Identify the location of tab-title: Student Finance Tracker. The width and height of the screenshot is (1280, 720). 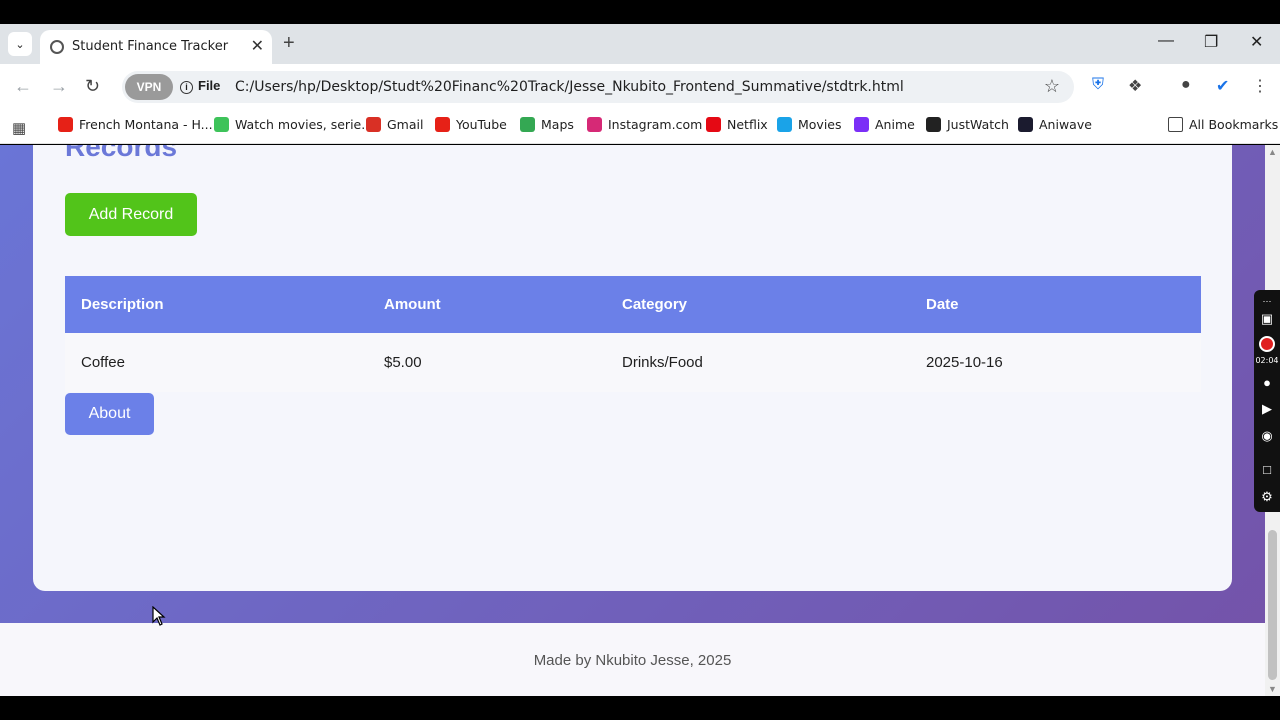
(150, 46).